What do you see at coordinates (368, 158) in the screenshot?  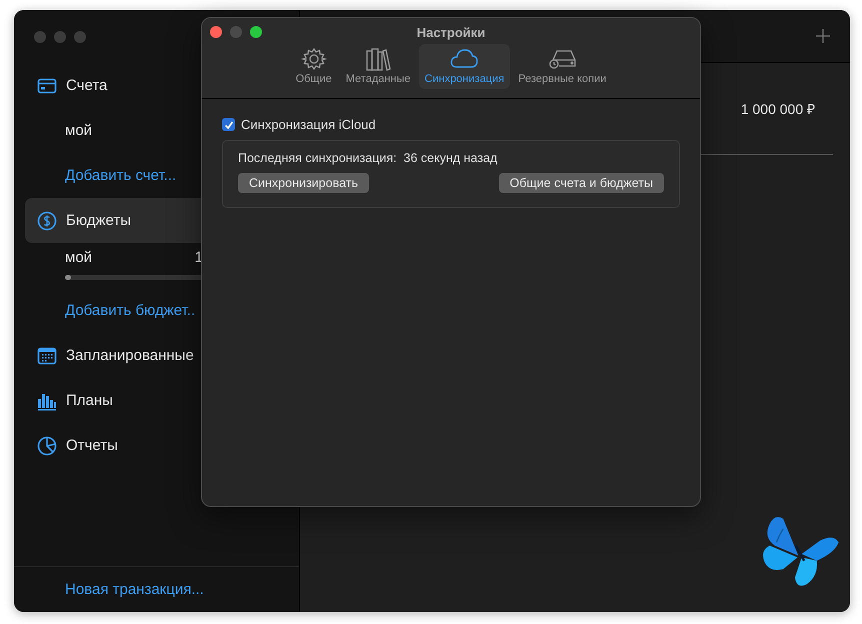 I see `last-sync-text: Последняя синхронизация: 36 секунд назад` at bounding box center [368, 158].